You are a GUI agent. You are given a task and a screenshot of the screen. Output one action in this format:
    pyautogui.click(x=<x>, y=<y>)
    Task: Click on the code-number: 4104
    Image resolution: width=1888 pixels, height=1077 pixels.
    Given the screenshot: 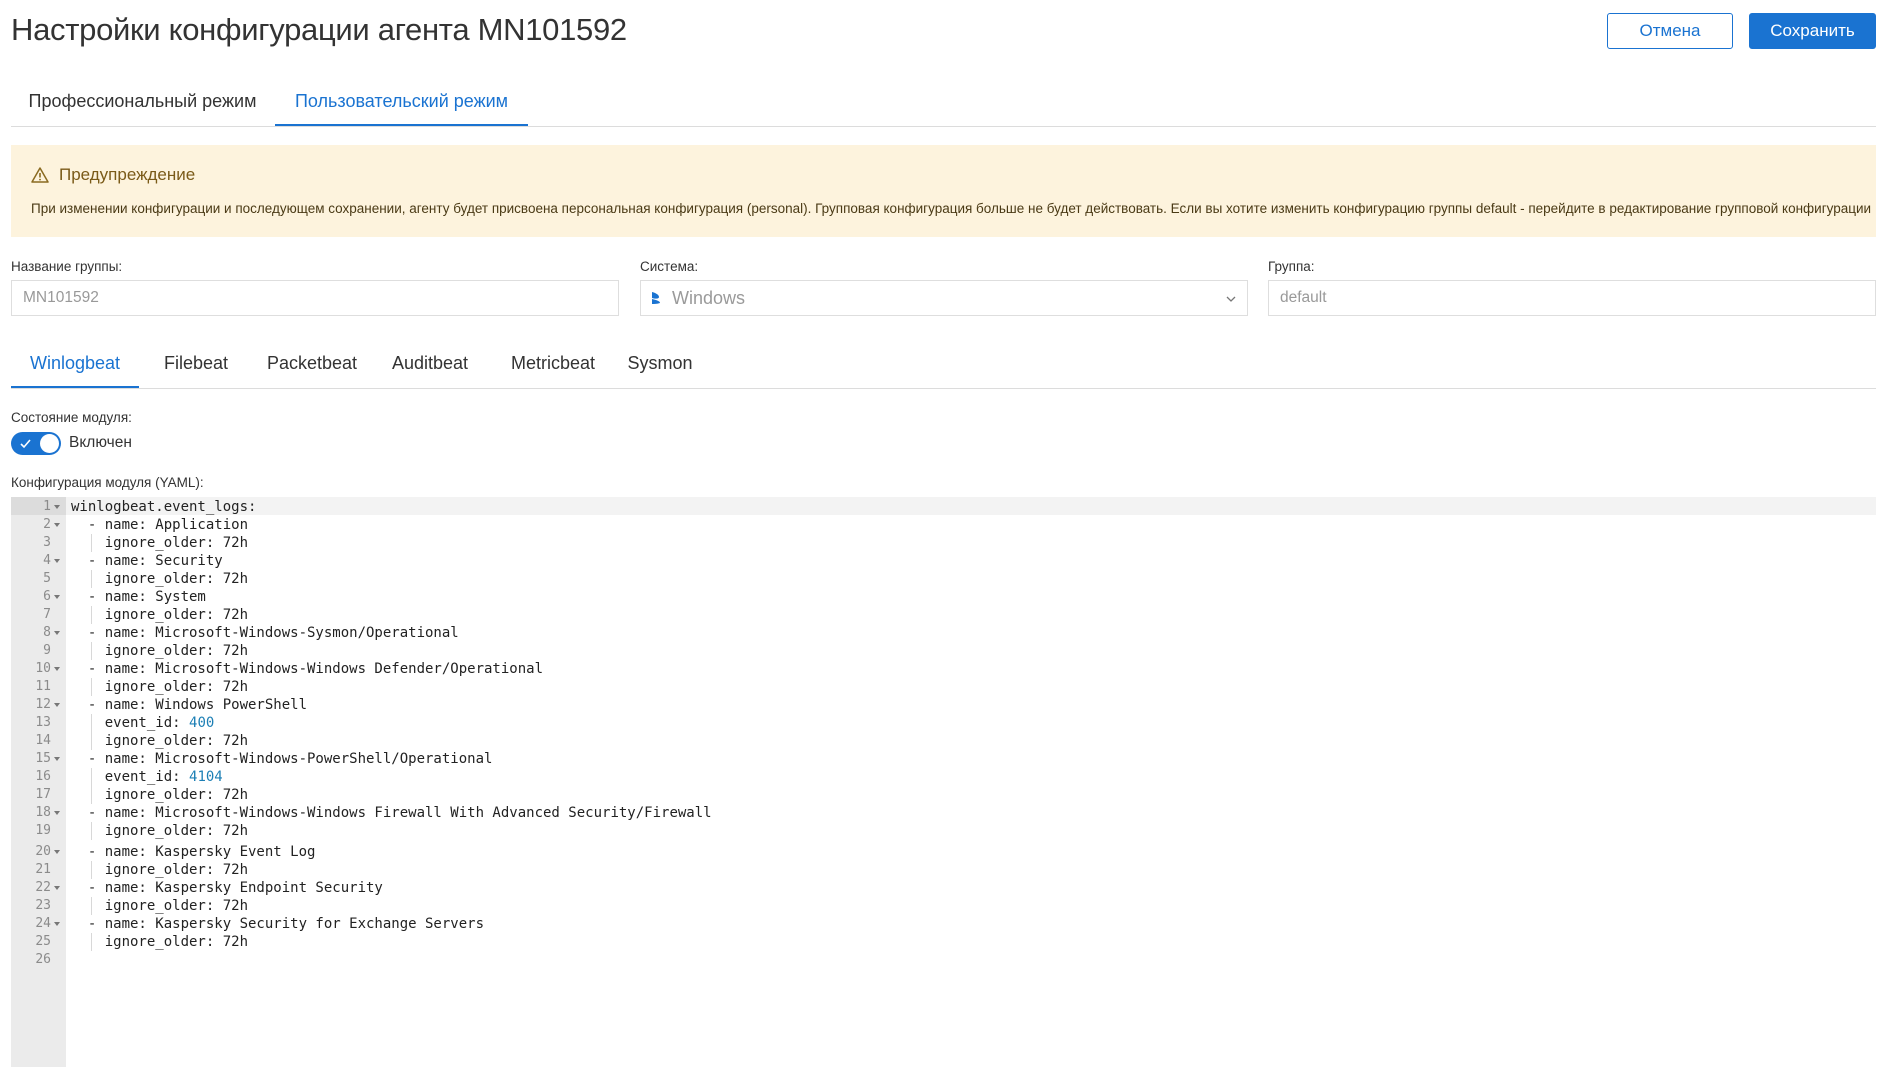 What is the action you would take?
    pyautogui.click(x=206, y=777)
    